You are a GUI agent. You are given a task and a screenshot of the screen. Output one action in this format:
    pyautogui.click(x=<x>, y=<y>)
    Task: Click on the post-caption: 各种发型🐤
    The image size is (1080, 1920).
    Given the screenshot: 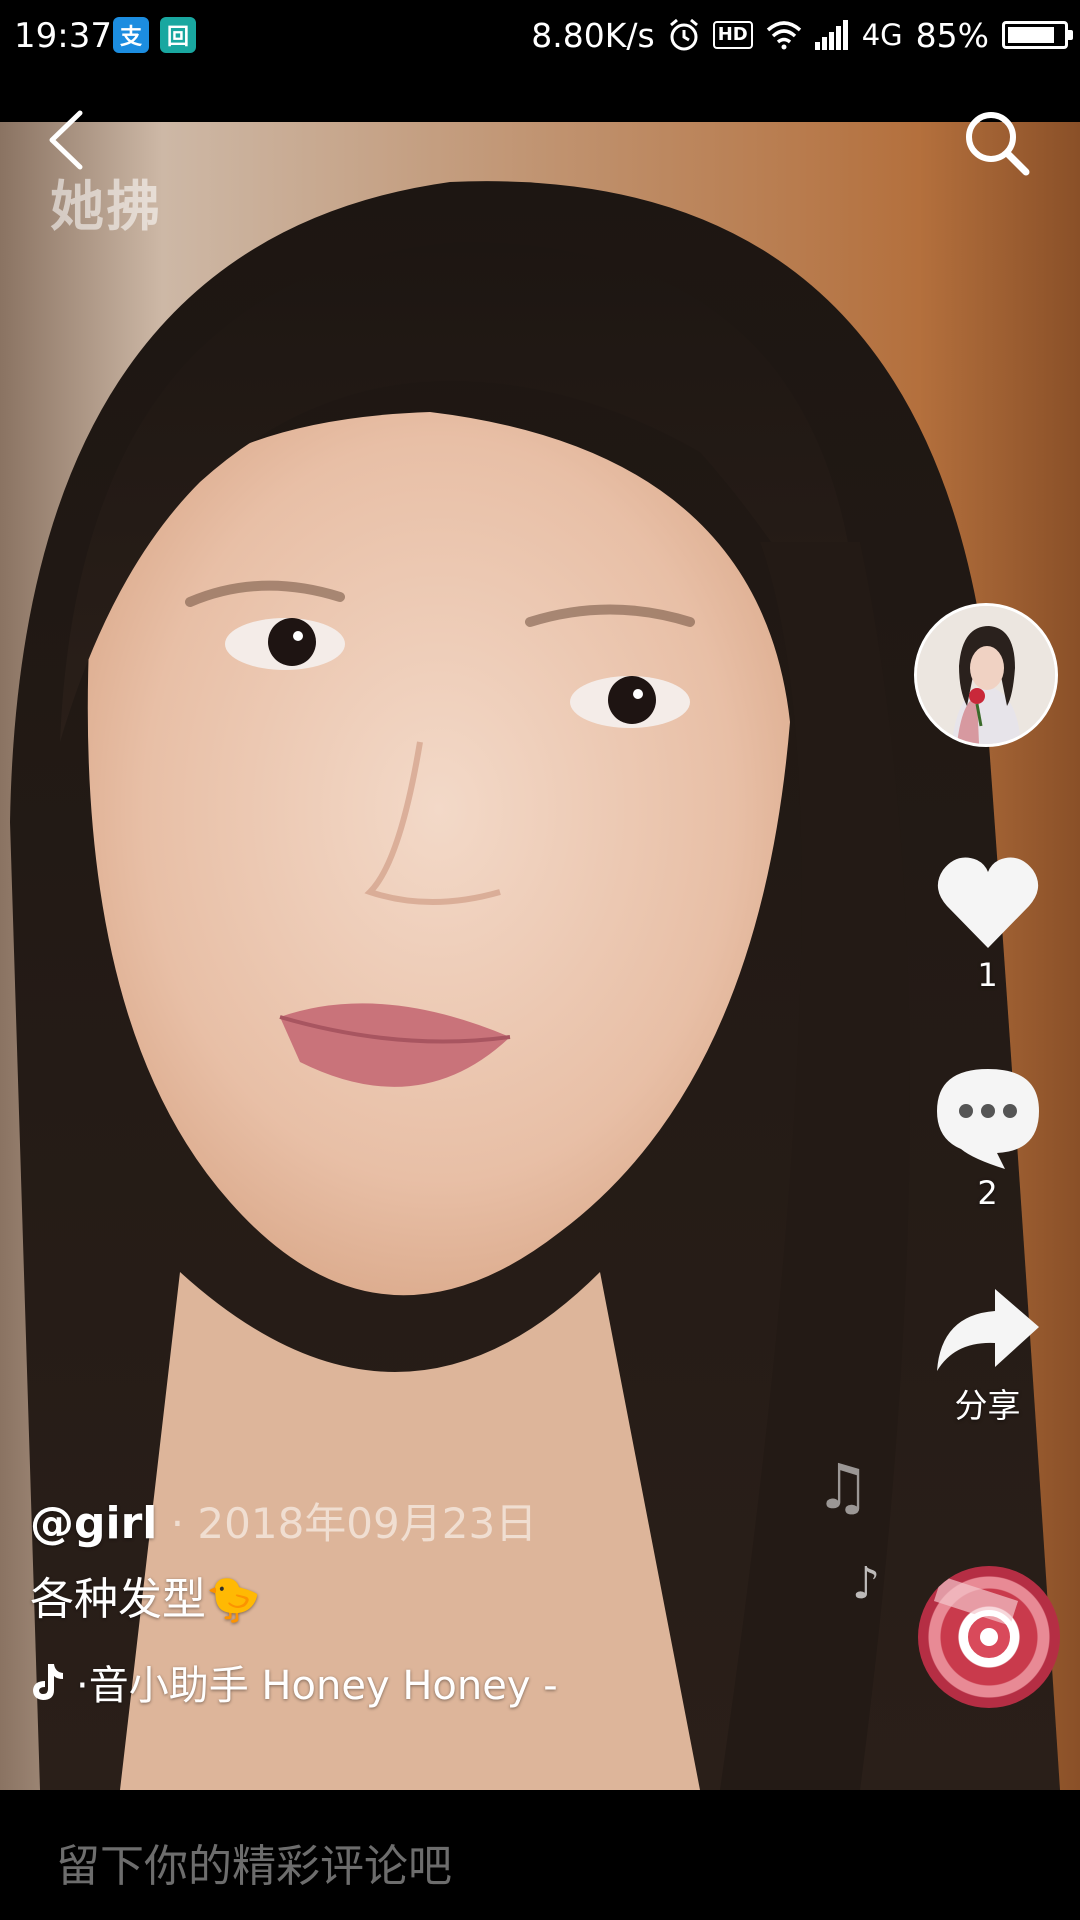 What is the action you would take?
    pyautogui.click(x=145, y=1595)
    